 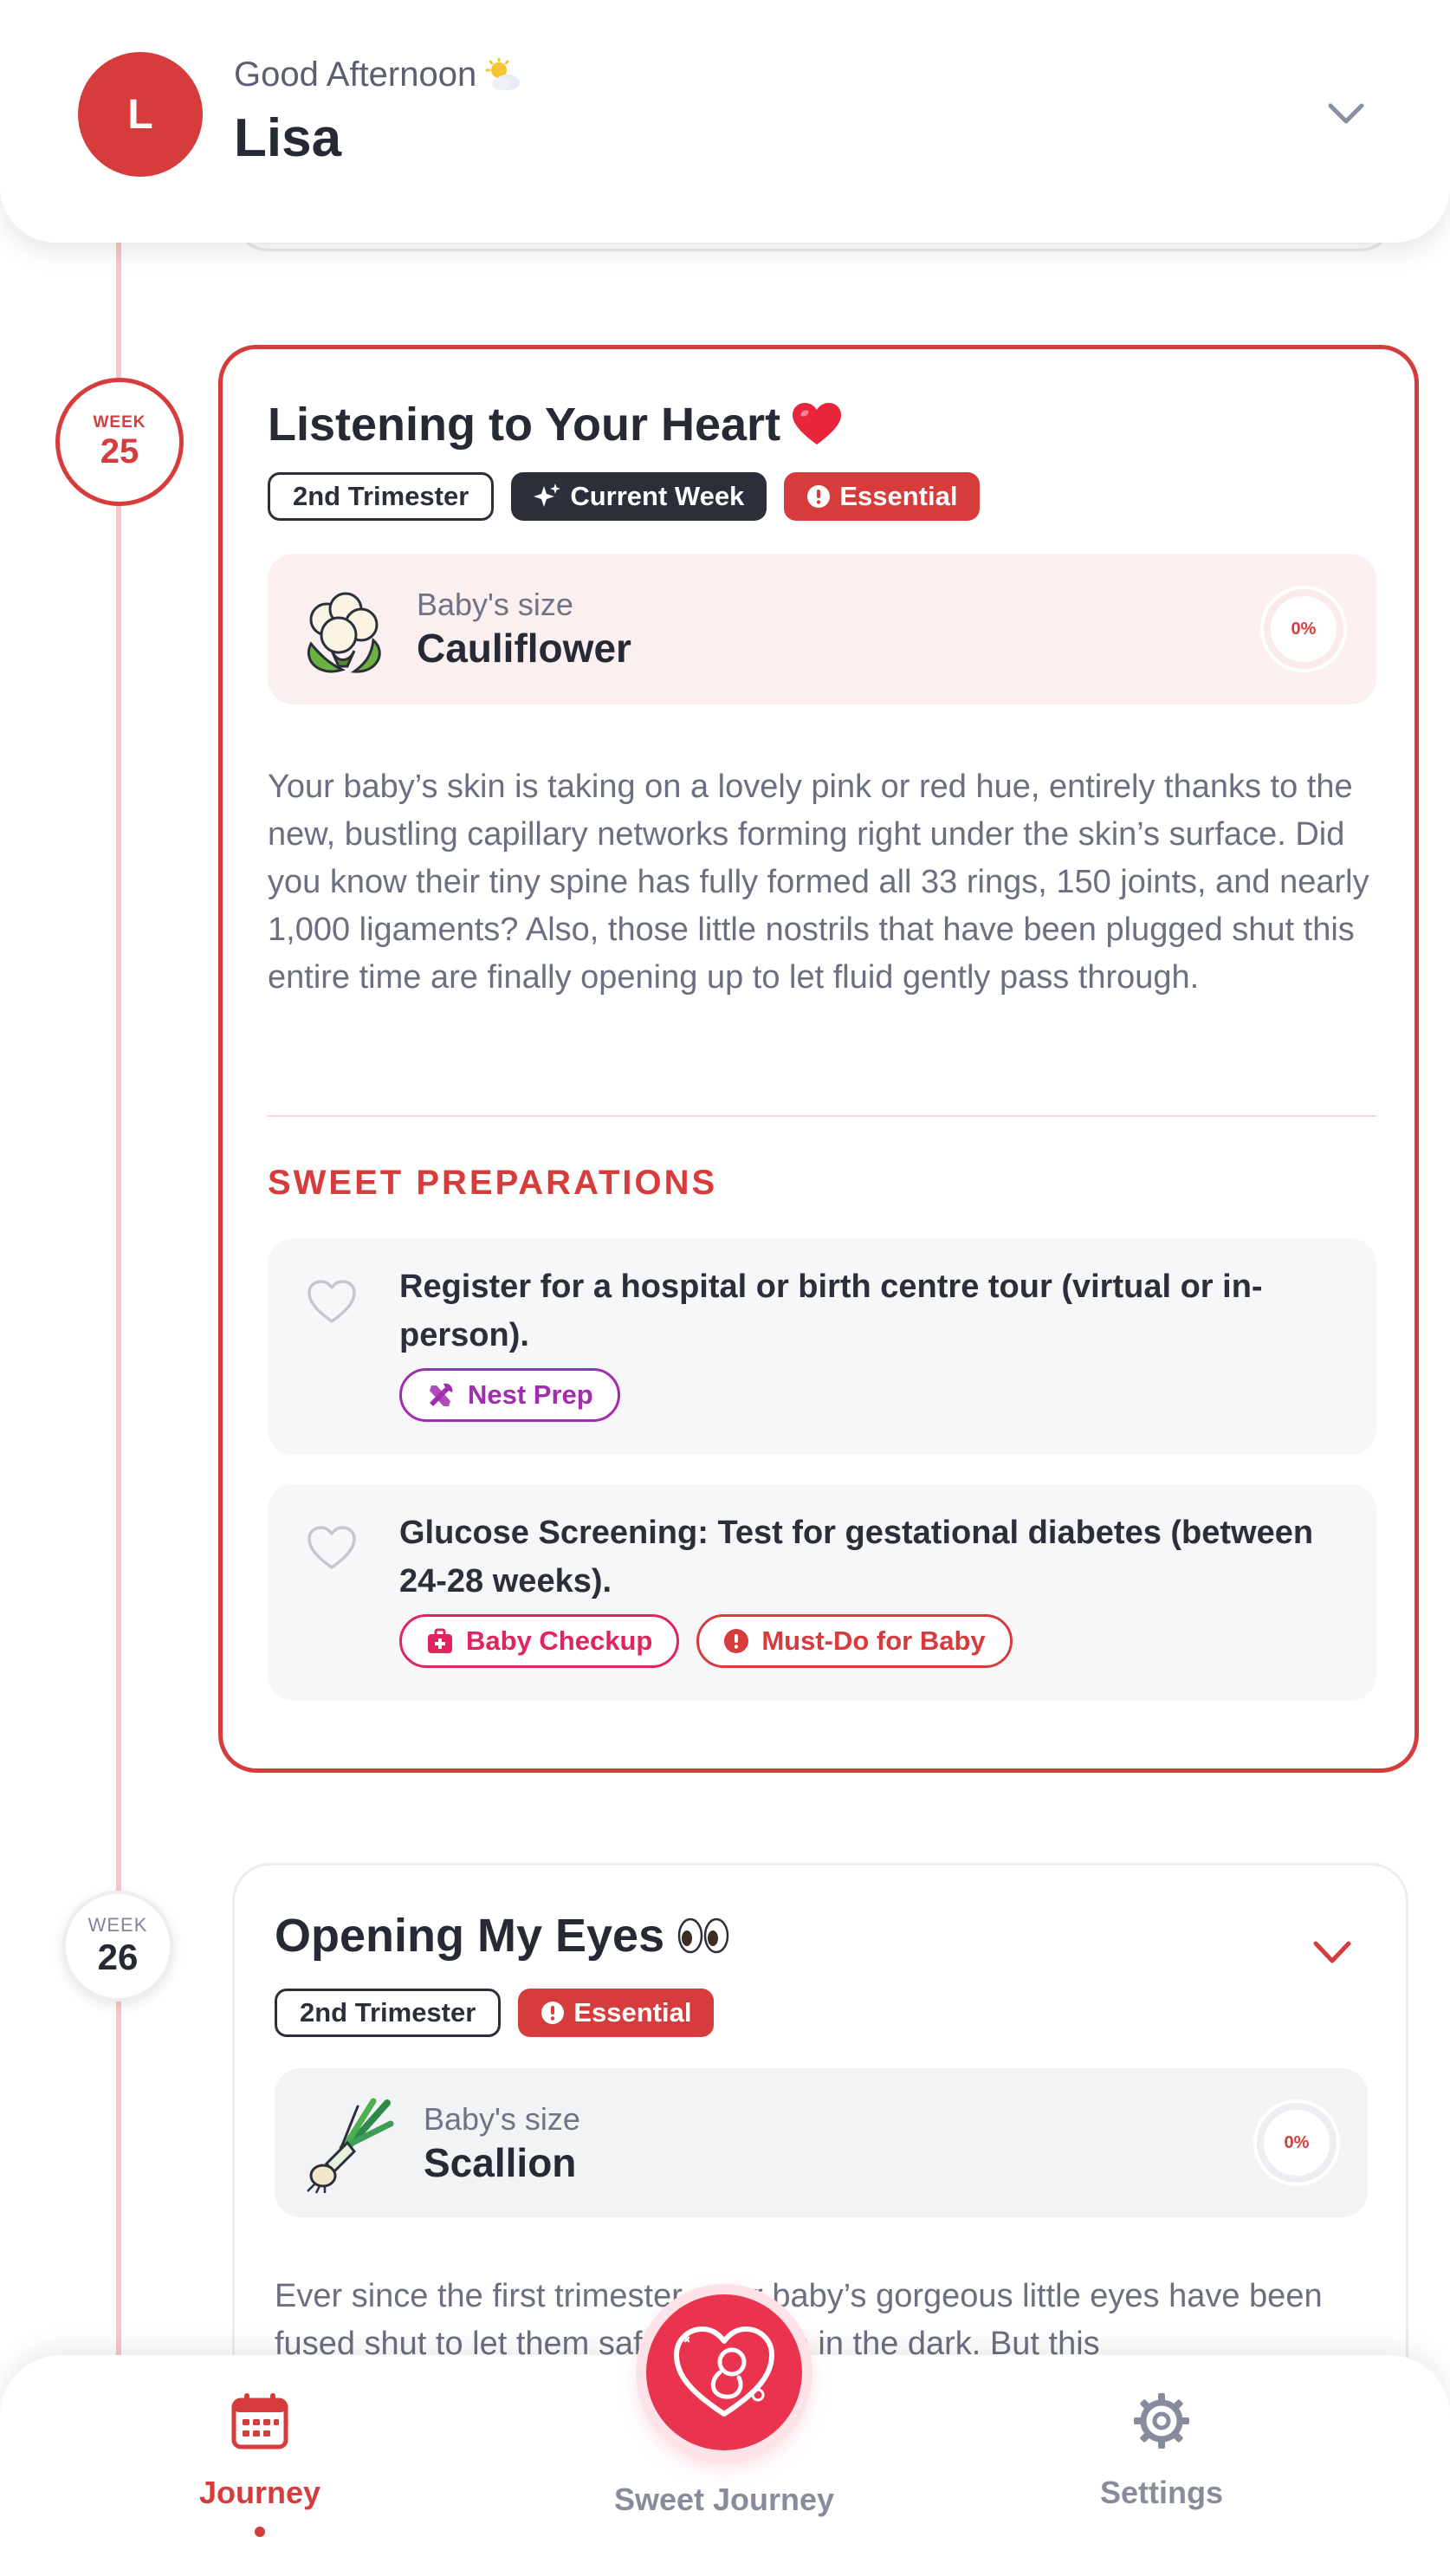 What do you see at coordinates (524, 649) in the screenshot?
I see `baby-size-value: Cauliflower` at bounding box center [524, 649].